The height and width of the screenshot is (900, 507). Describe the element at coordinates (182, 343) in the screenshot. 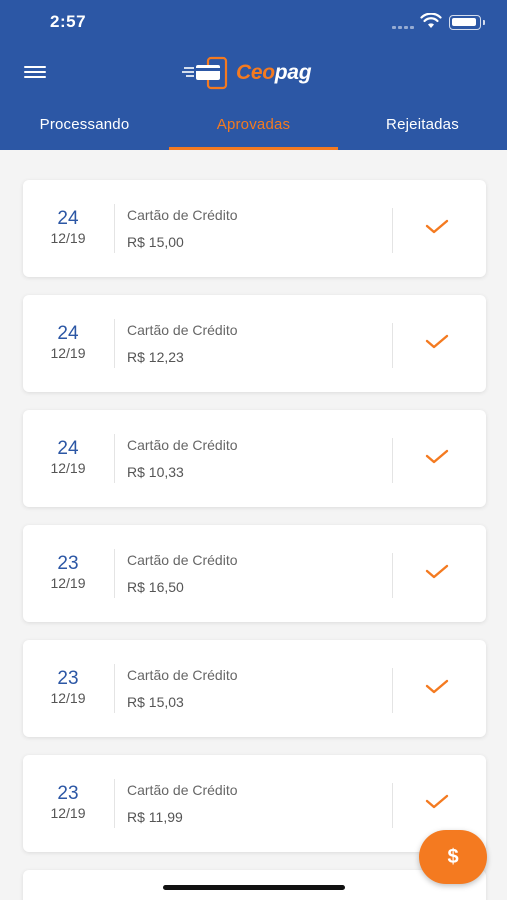

I see `transaction-info: Cartão de Crédito R$ 12,23` at that location.